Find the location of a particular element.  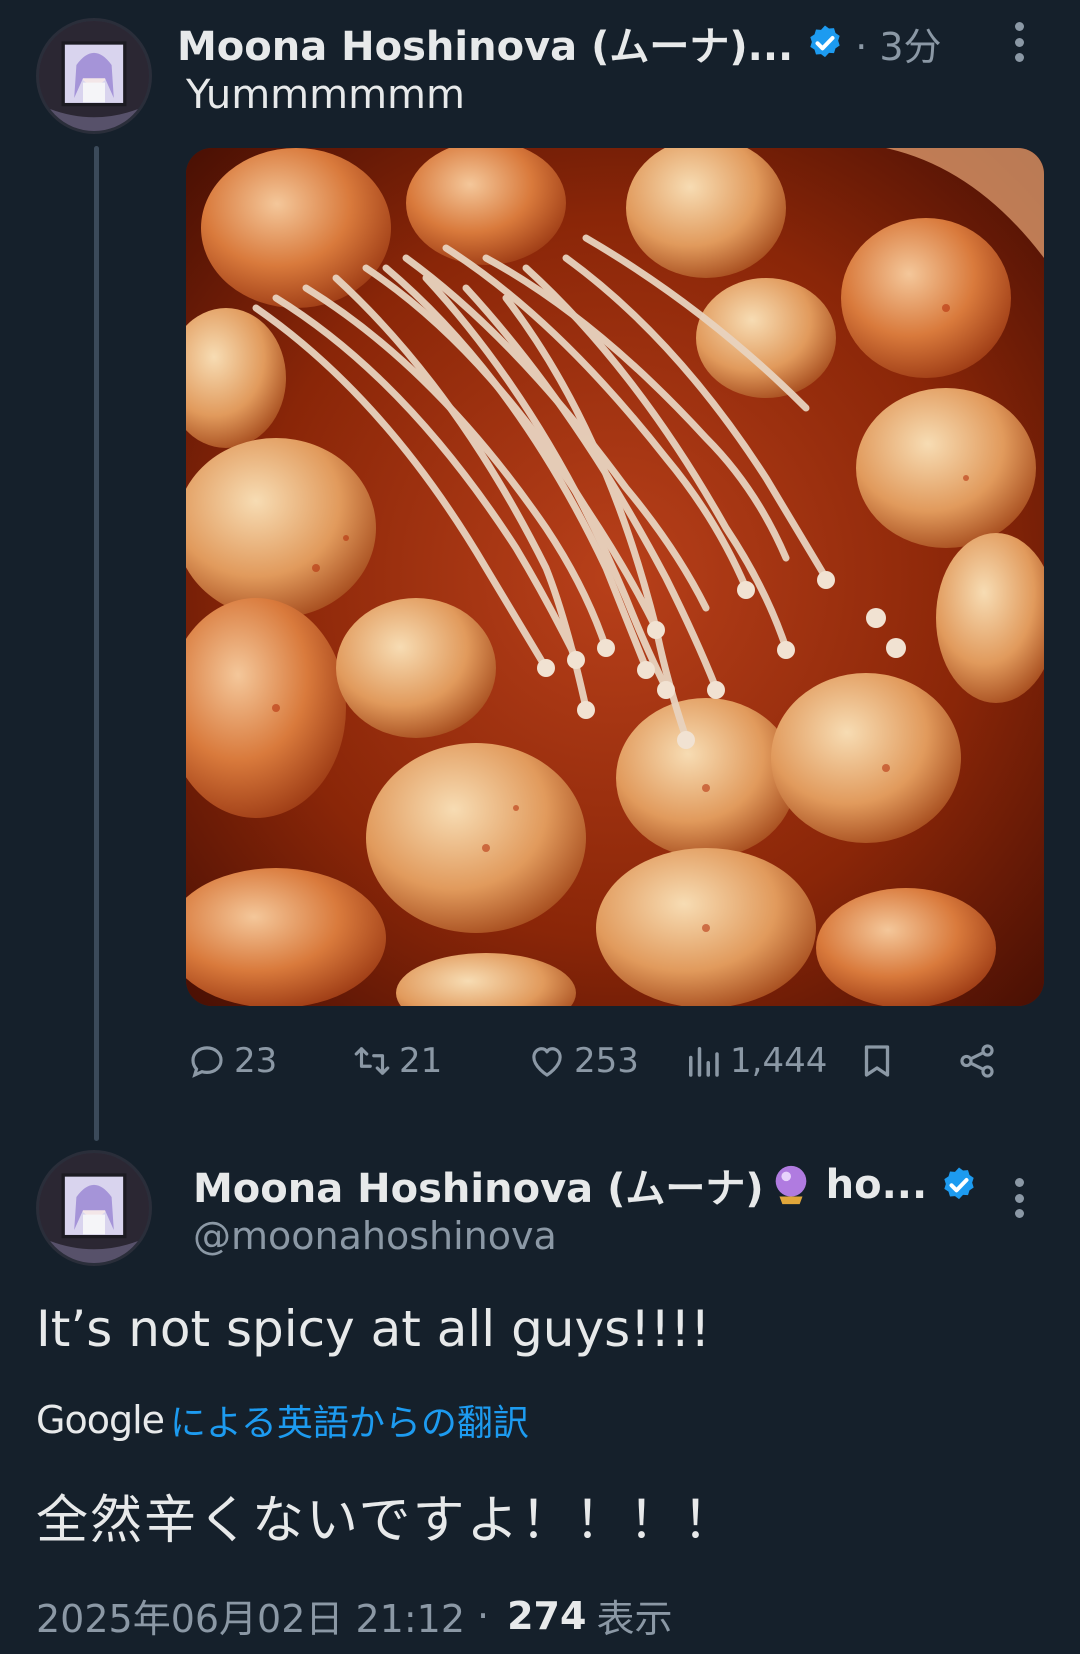

thread-line is located at coordinates (96, 643).